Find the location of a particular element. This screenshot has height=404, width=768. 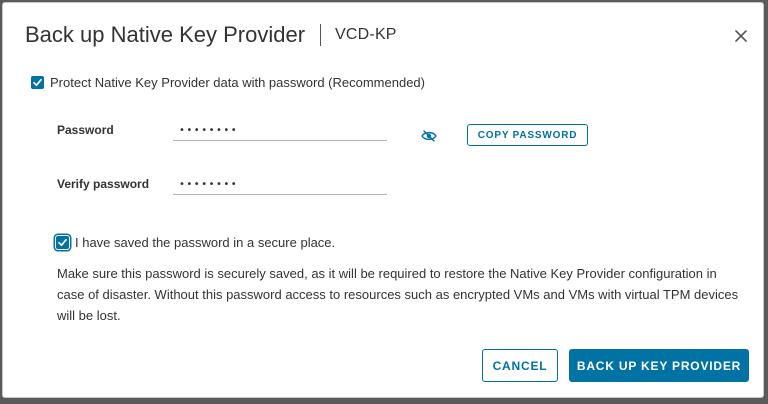

toggle-password-visibility is located at coordinates (429, 135).